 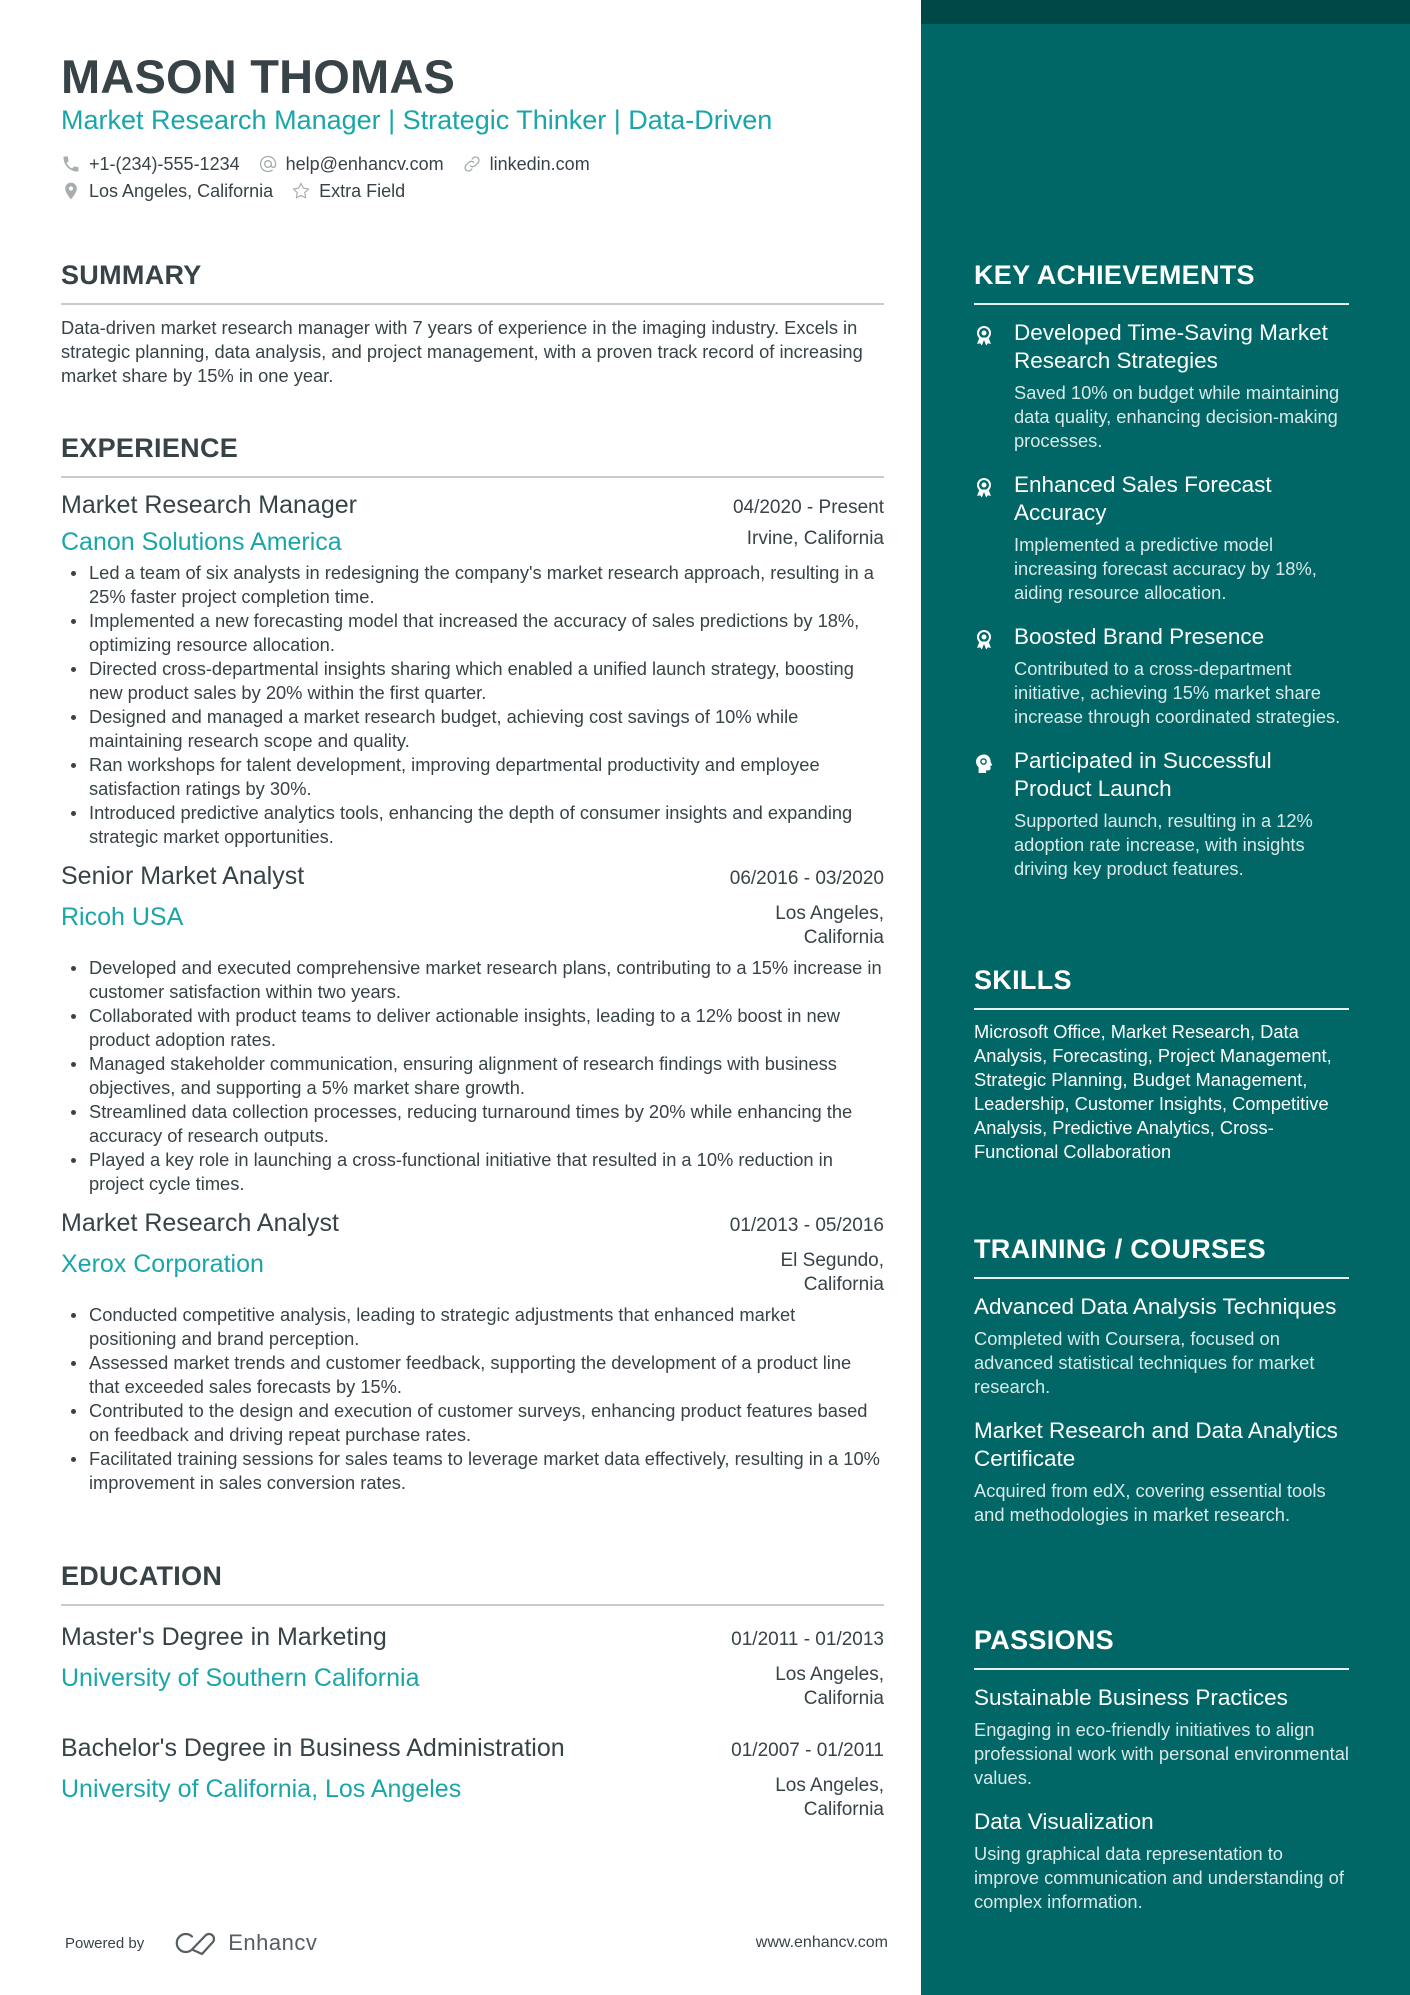 I want to click on passion-title: Sustainable Business Practices, so click(x=1131, y=1697).